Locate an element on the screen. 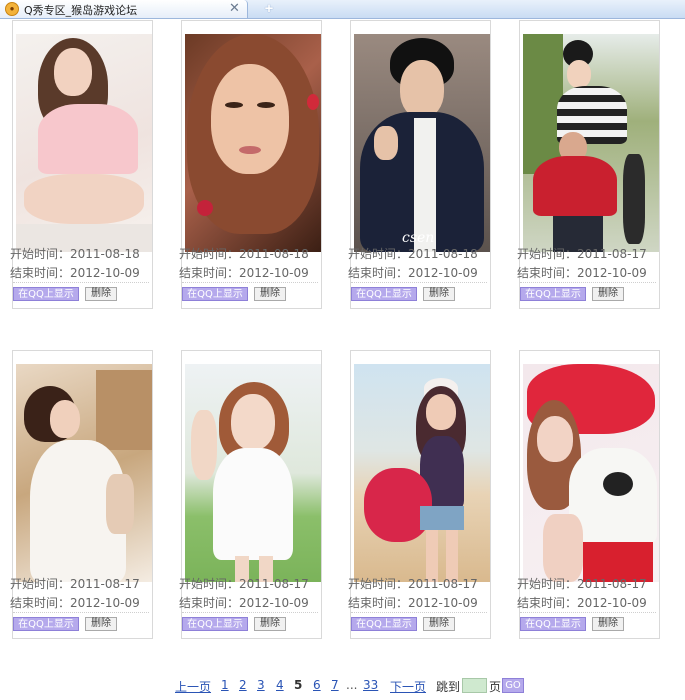 This screenshot has width=685, height=700. page-link-last: 33 is located at coordinates (370, 685).